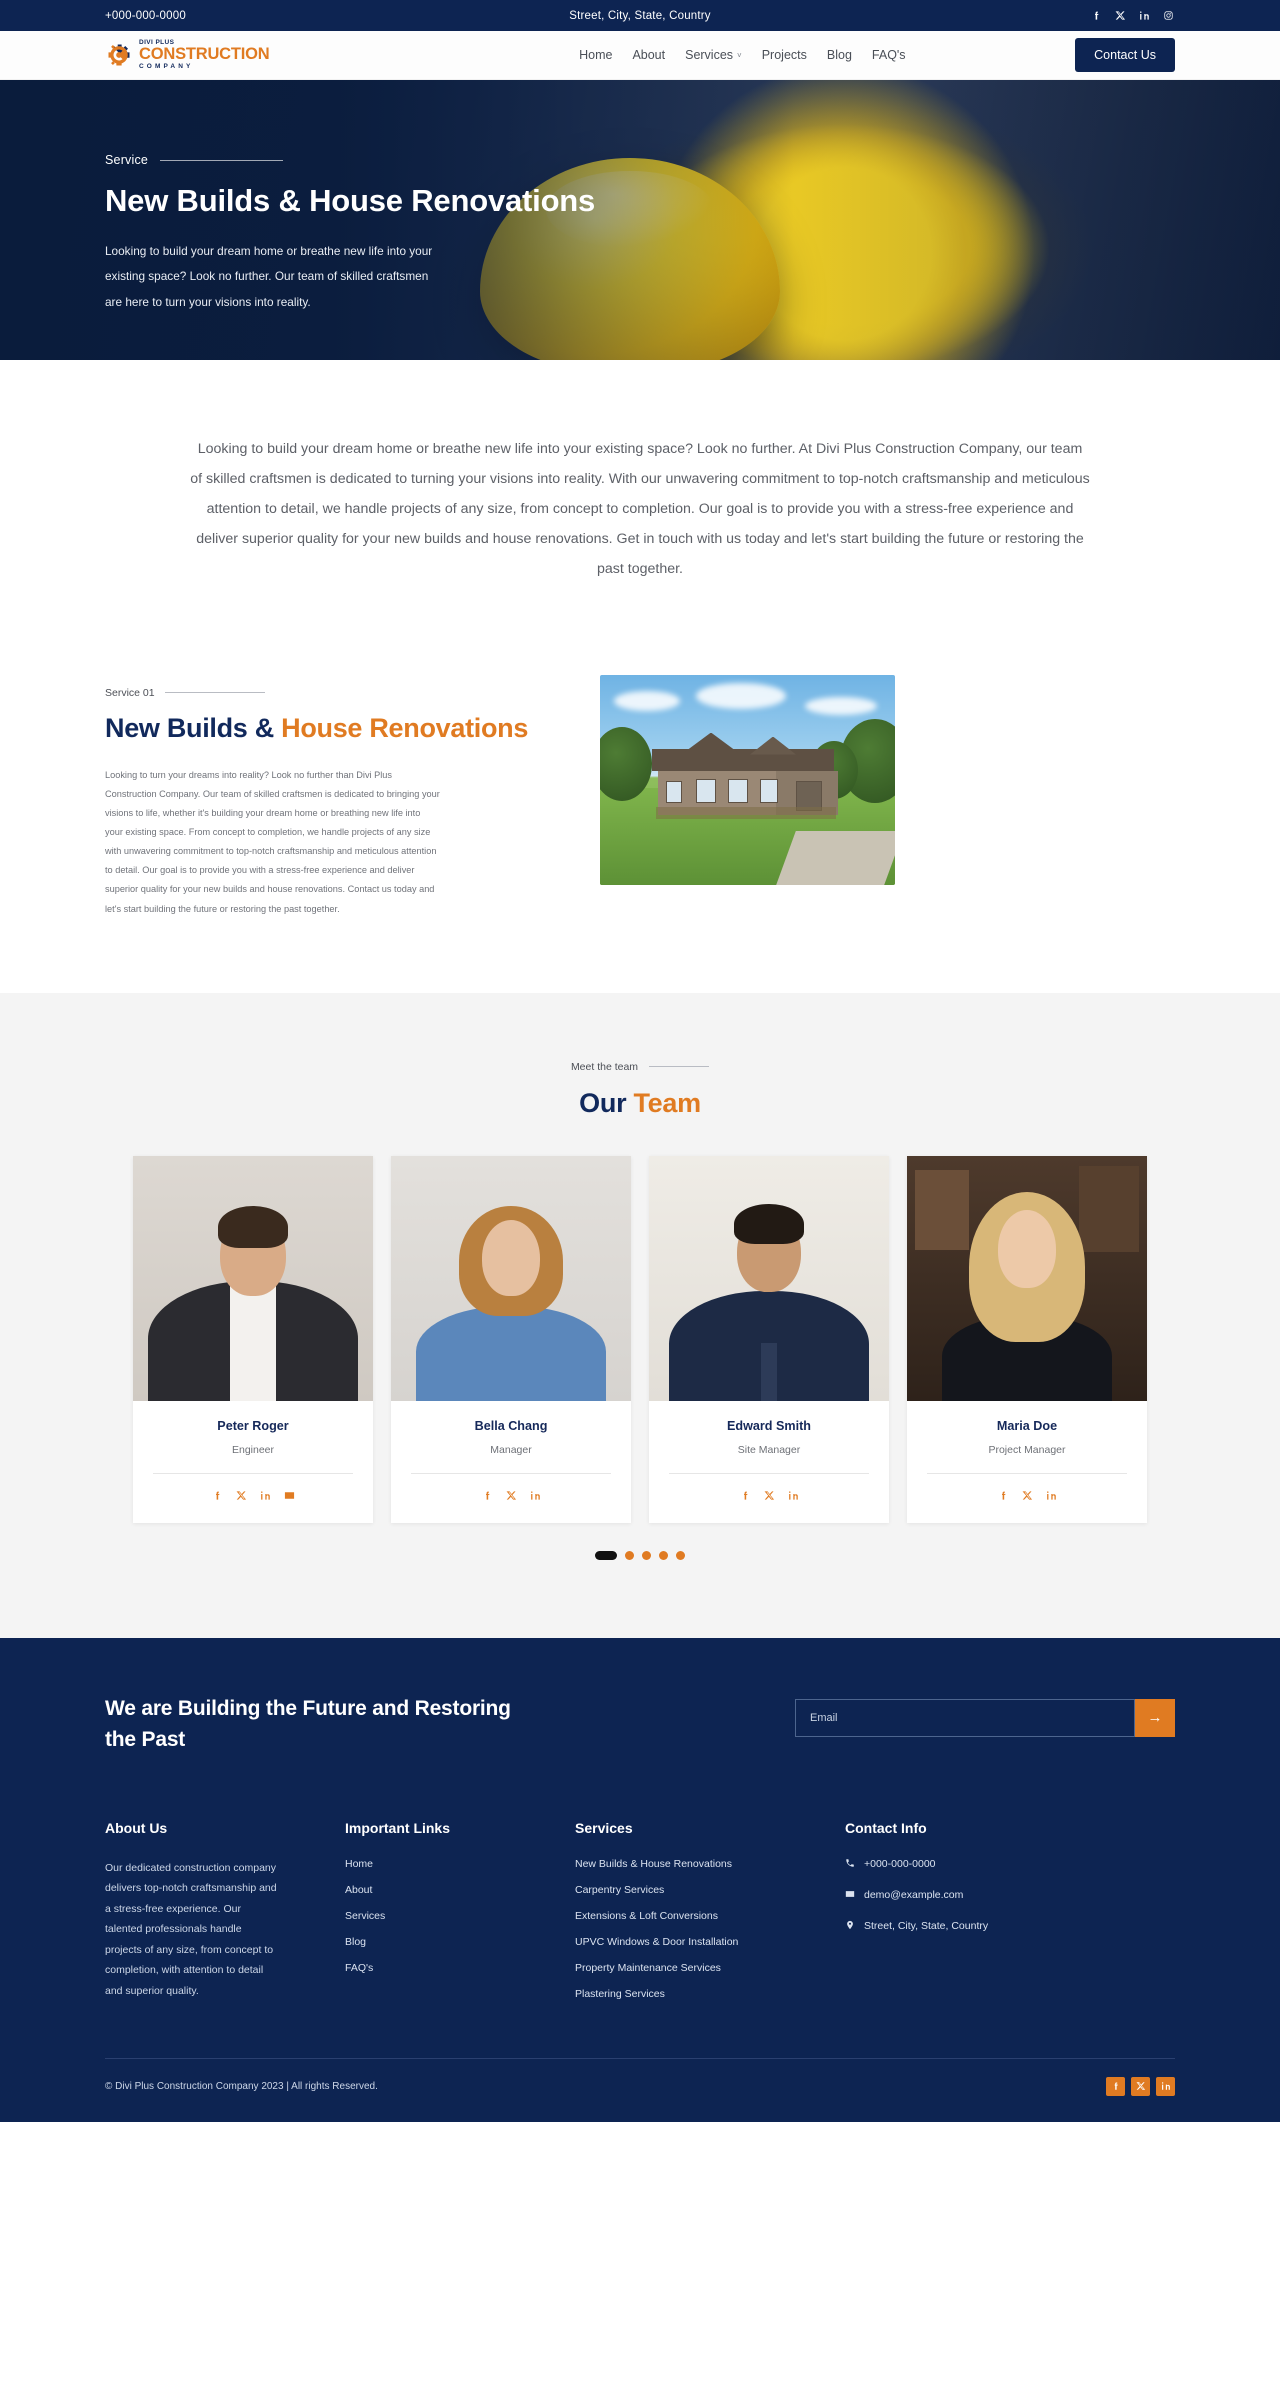 The image size is (1280, 2392). I want to click on team-member-role: Project Manager, so click(1027, 1449).